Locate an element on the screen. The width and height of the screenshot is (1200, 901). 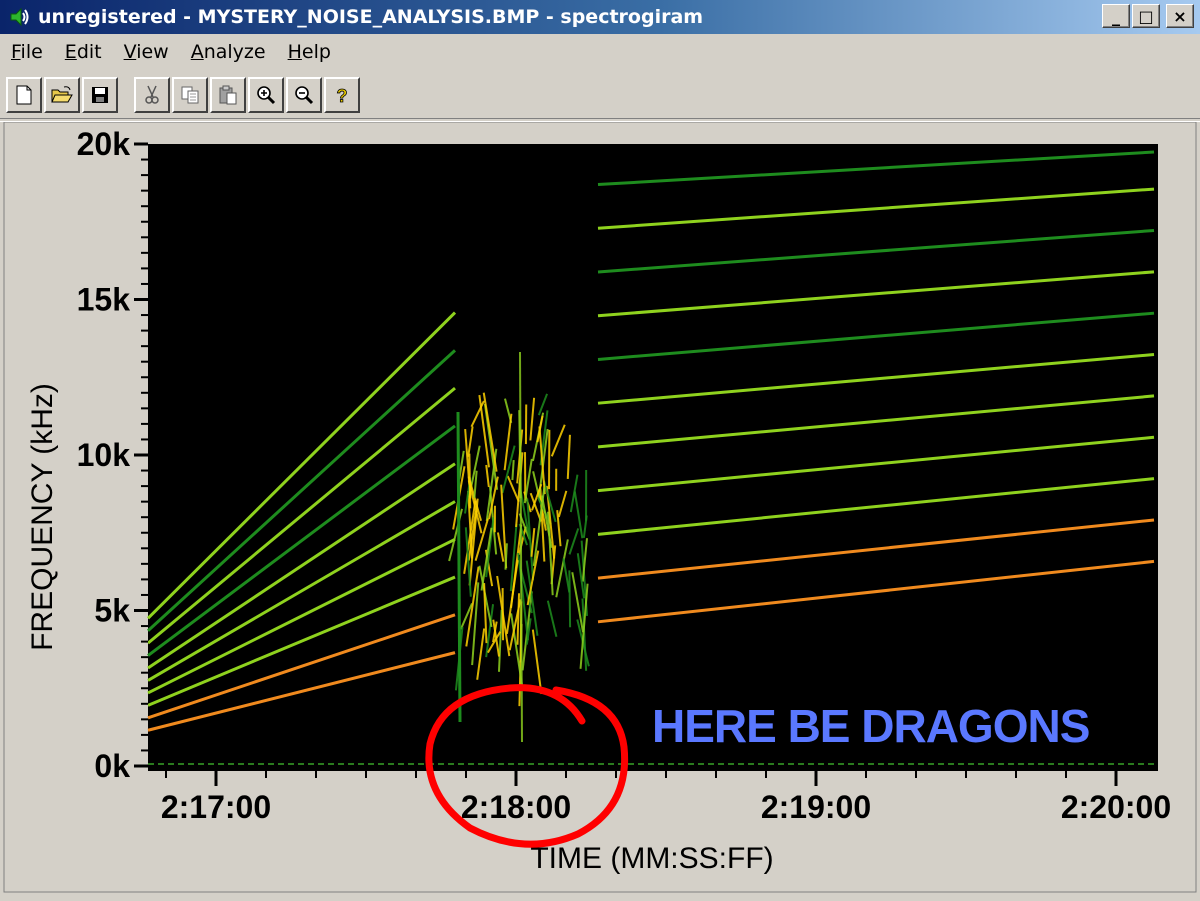
menu-edit: Edit is located at coordinates (83, 52).